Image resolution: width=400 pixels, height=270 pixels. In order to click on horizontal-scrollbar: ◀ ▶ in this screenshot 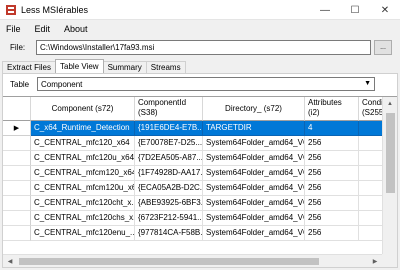, I will do `click(192, 260)`.